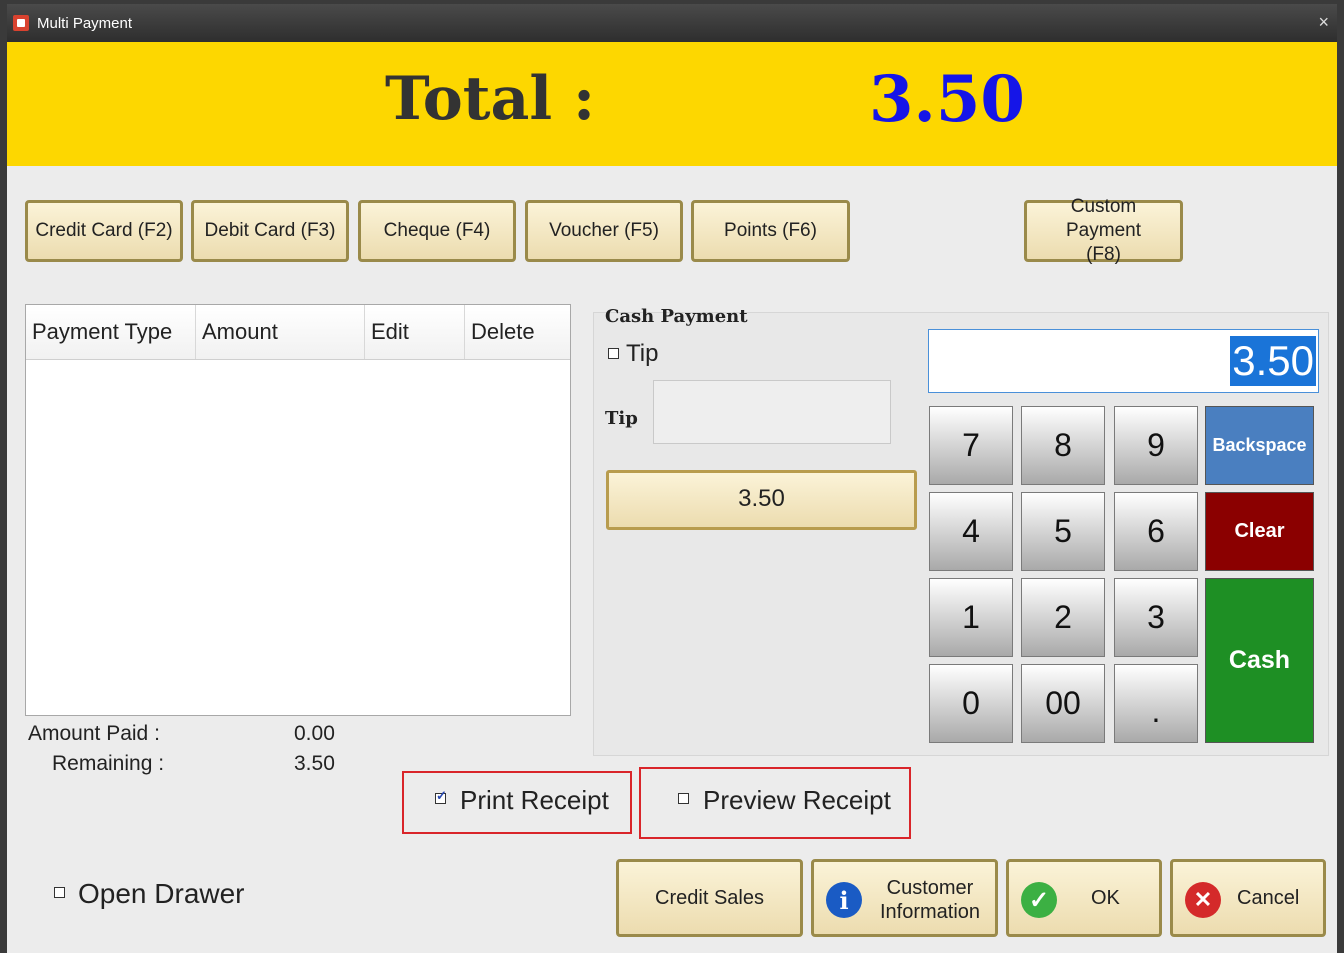 This screenshot has height=953, width=1344. Describe the element at coordinates (415, 332) in the screenshot. I see `column-edit: Edit` at that location.